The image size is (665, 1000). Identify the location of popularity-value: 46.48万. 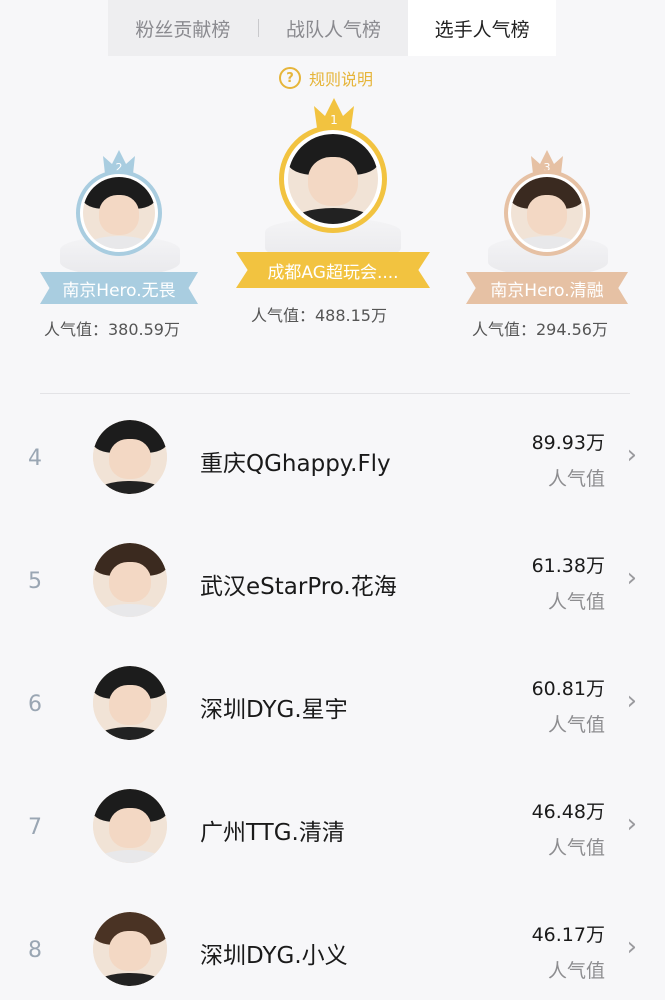
(568, 812).